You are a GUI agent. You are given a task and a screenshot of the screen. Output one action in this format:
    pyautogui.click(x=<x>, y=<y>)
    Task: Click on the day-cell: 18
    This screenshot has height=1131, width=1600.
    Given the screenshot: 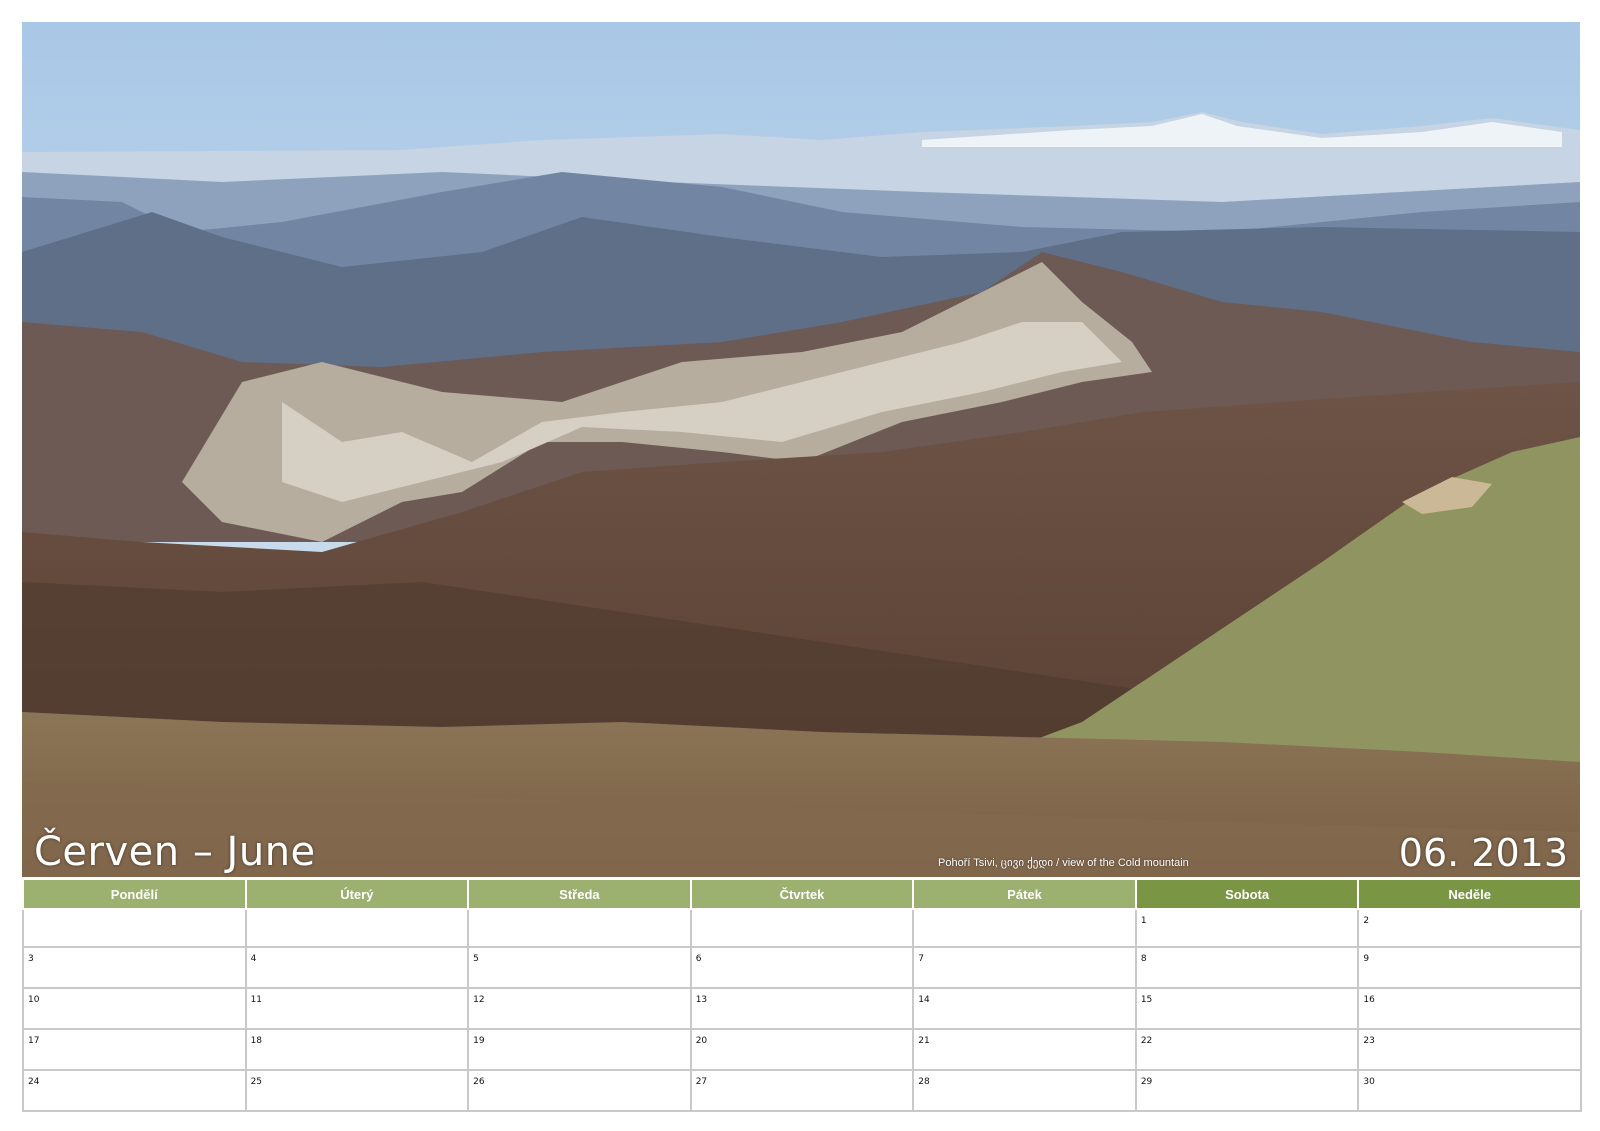 What is the action you would take?
    pyautogui.click(x=357, y=1049)
    